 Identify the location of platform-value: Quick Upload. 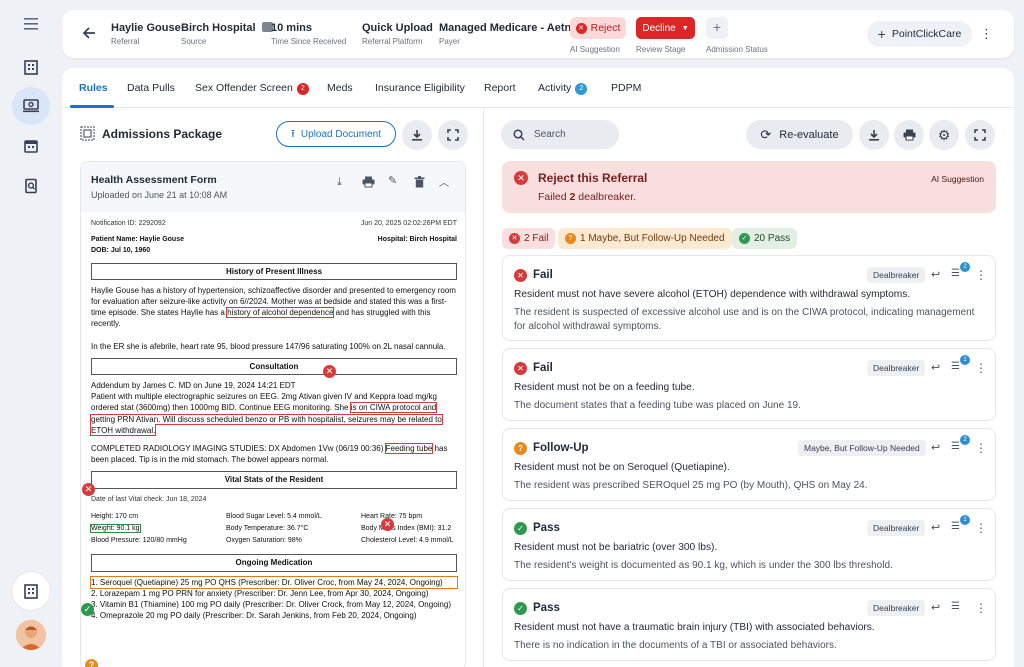
(397, 28).